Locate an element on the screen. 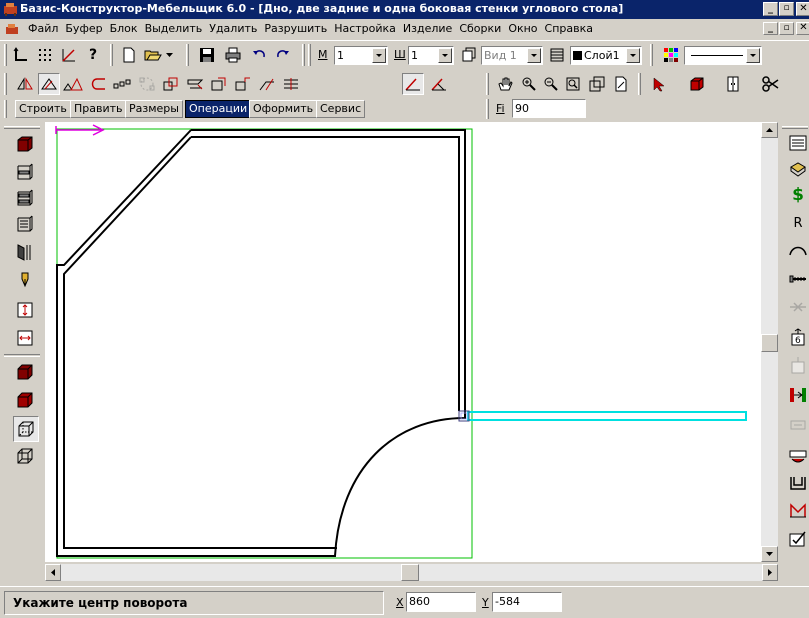 Image resolution: width=809 pixels, height=618 pixels. tab-dimensions: Размеры is located at coordinates (154, 109).